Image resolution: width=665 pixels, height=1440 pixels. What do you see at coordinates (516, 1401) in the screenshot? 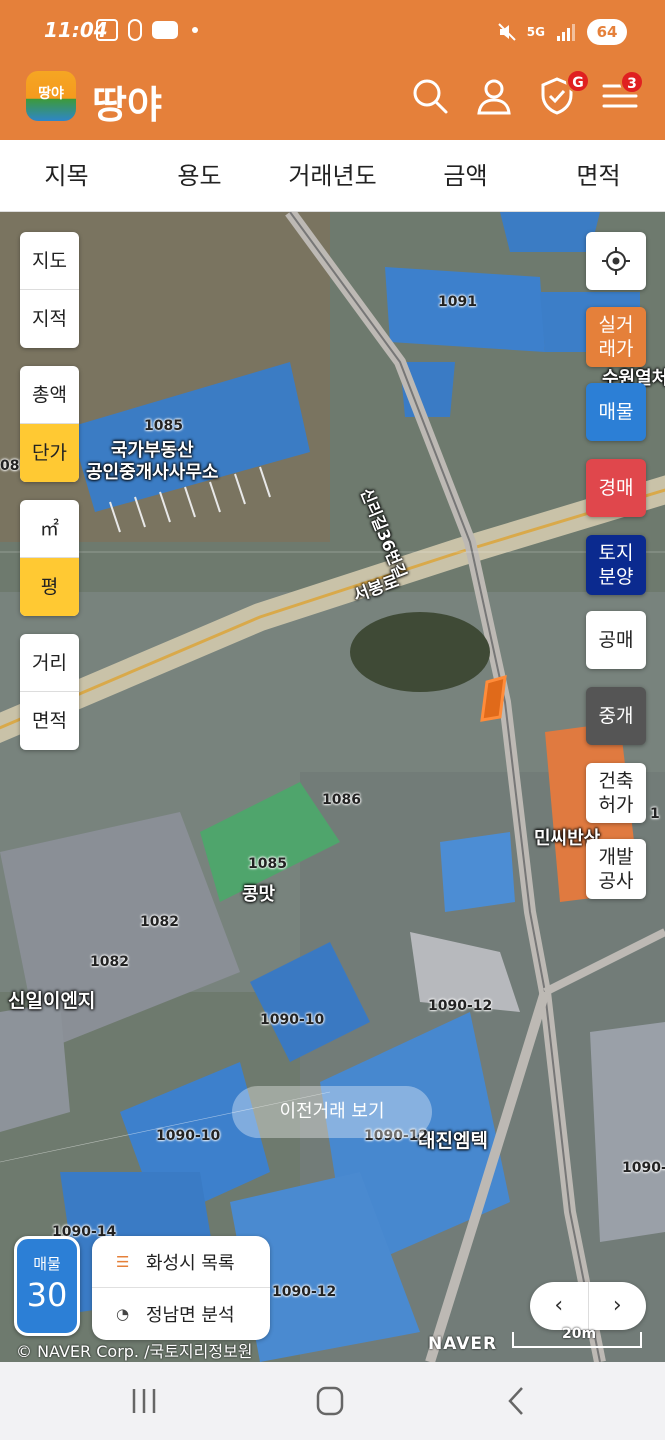
I see `back-icon` at bounding box center [516, 1401].